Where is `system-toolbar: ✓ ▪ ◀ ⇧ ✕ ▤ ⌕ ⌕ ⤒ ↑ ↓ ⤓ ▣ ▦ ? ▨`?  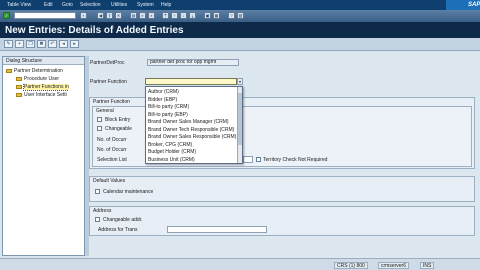 system-toolbar: ✓ ▪ ◀ ⇧ ✕ ▤ ⌕ ⌕ ⤒ ↑ ↓ ⤓ ▣ ▦ ? ▨ is located at coordinates (240, 16).